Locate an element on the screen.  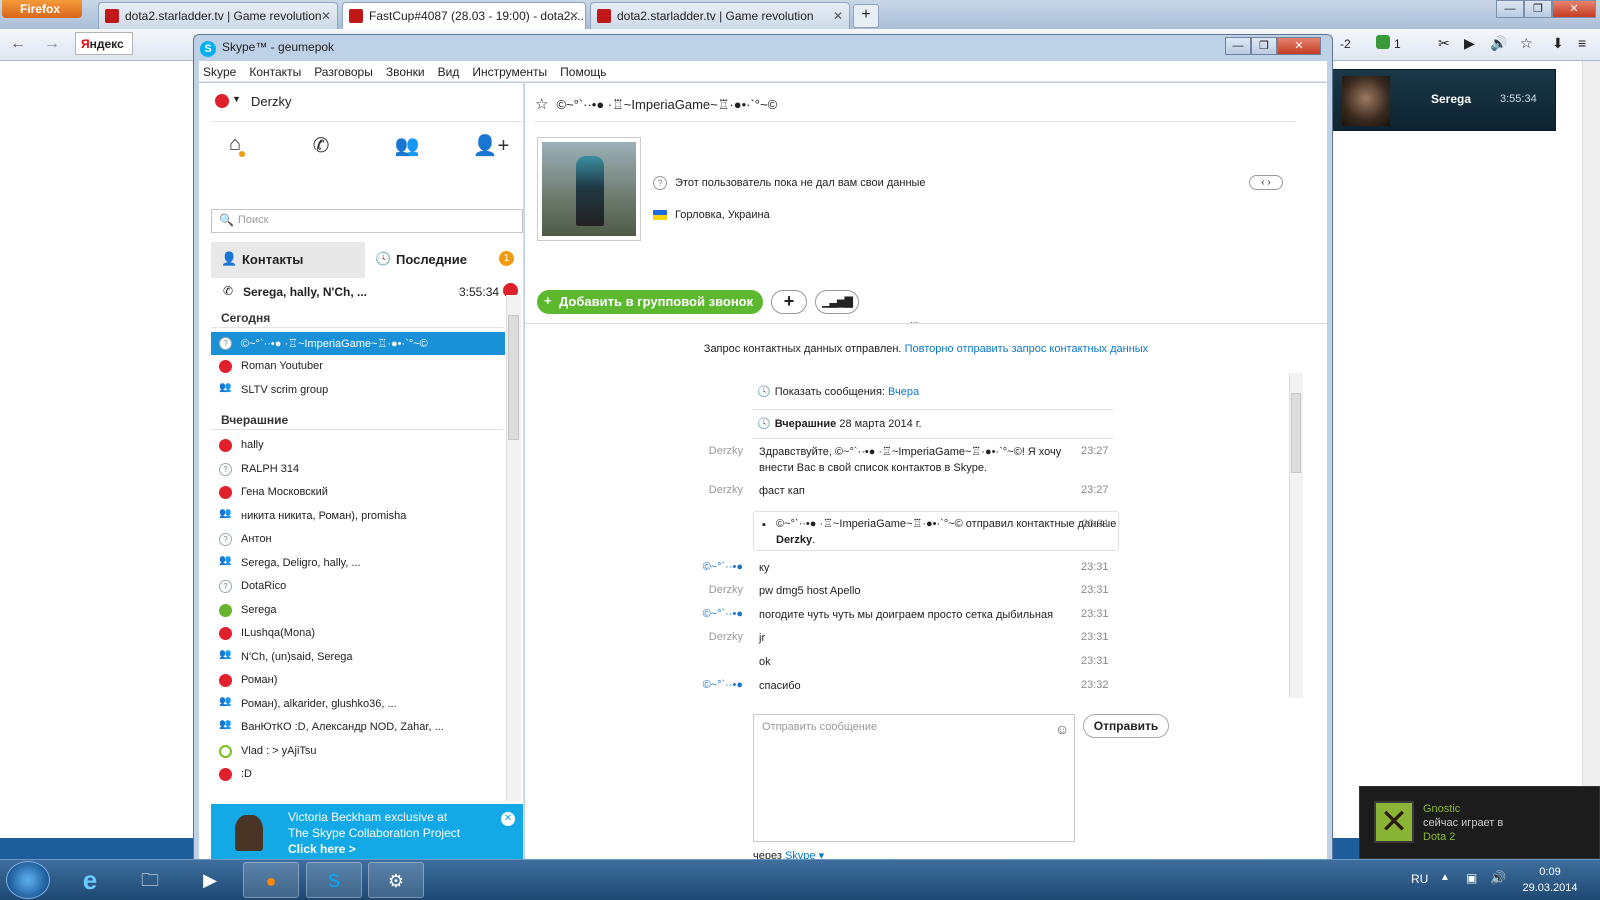
status-busy-icon is located at coordinates (222, 101).